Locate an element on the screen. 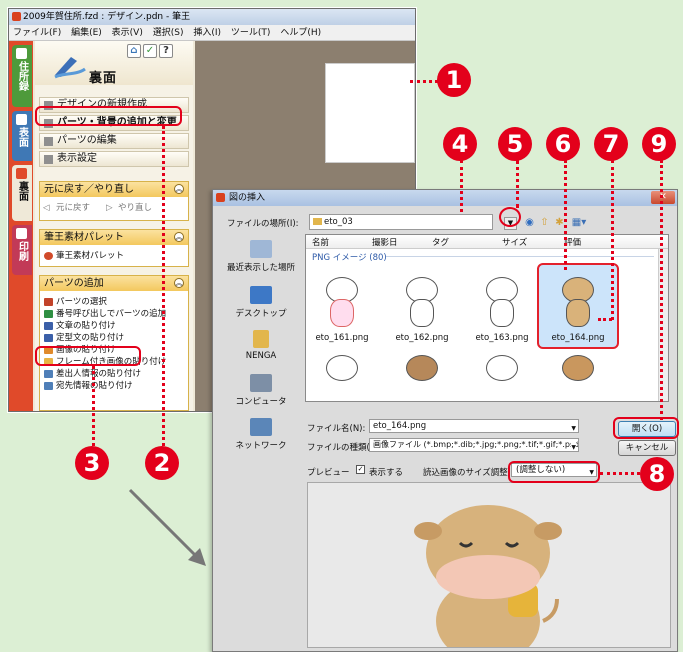  place-network: ネットワーク is located at coordinates (261, 434).